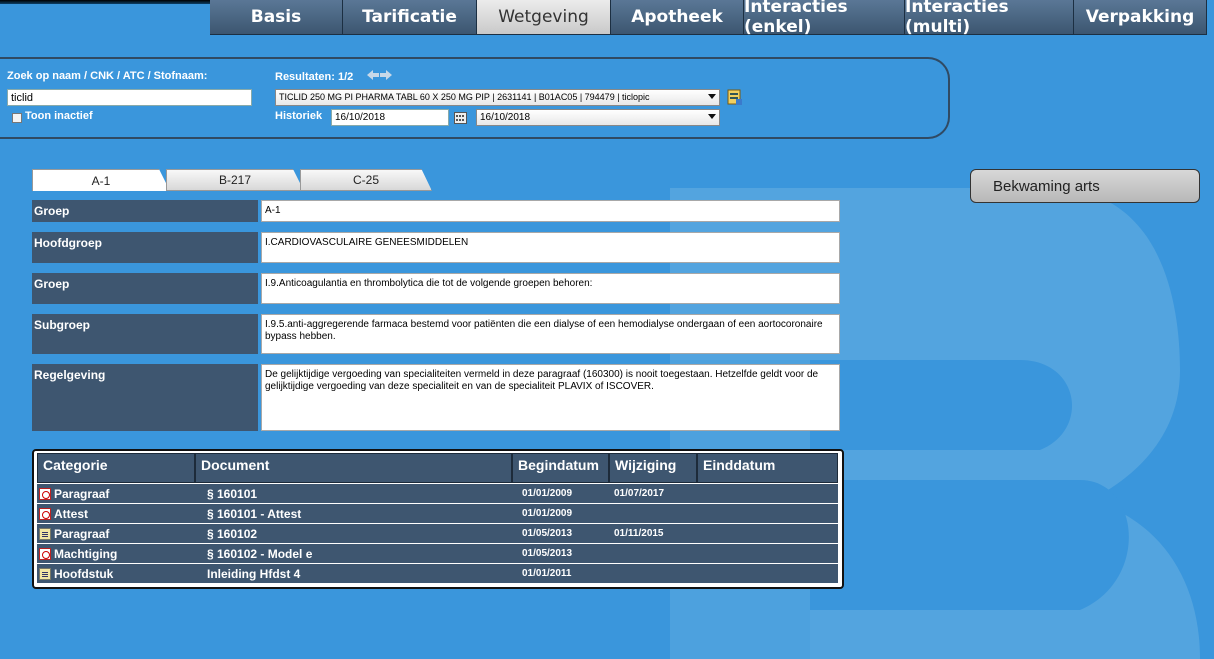 The width and height of the screenshot is (1214, 659). I want to click on table-row: Attest § 160101 - Attest 01/01/2009, so click(437, 513).